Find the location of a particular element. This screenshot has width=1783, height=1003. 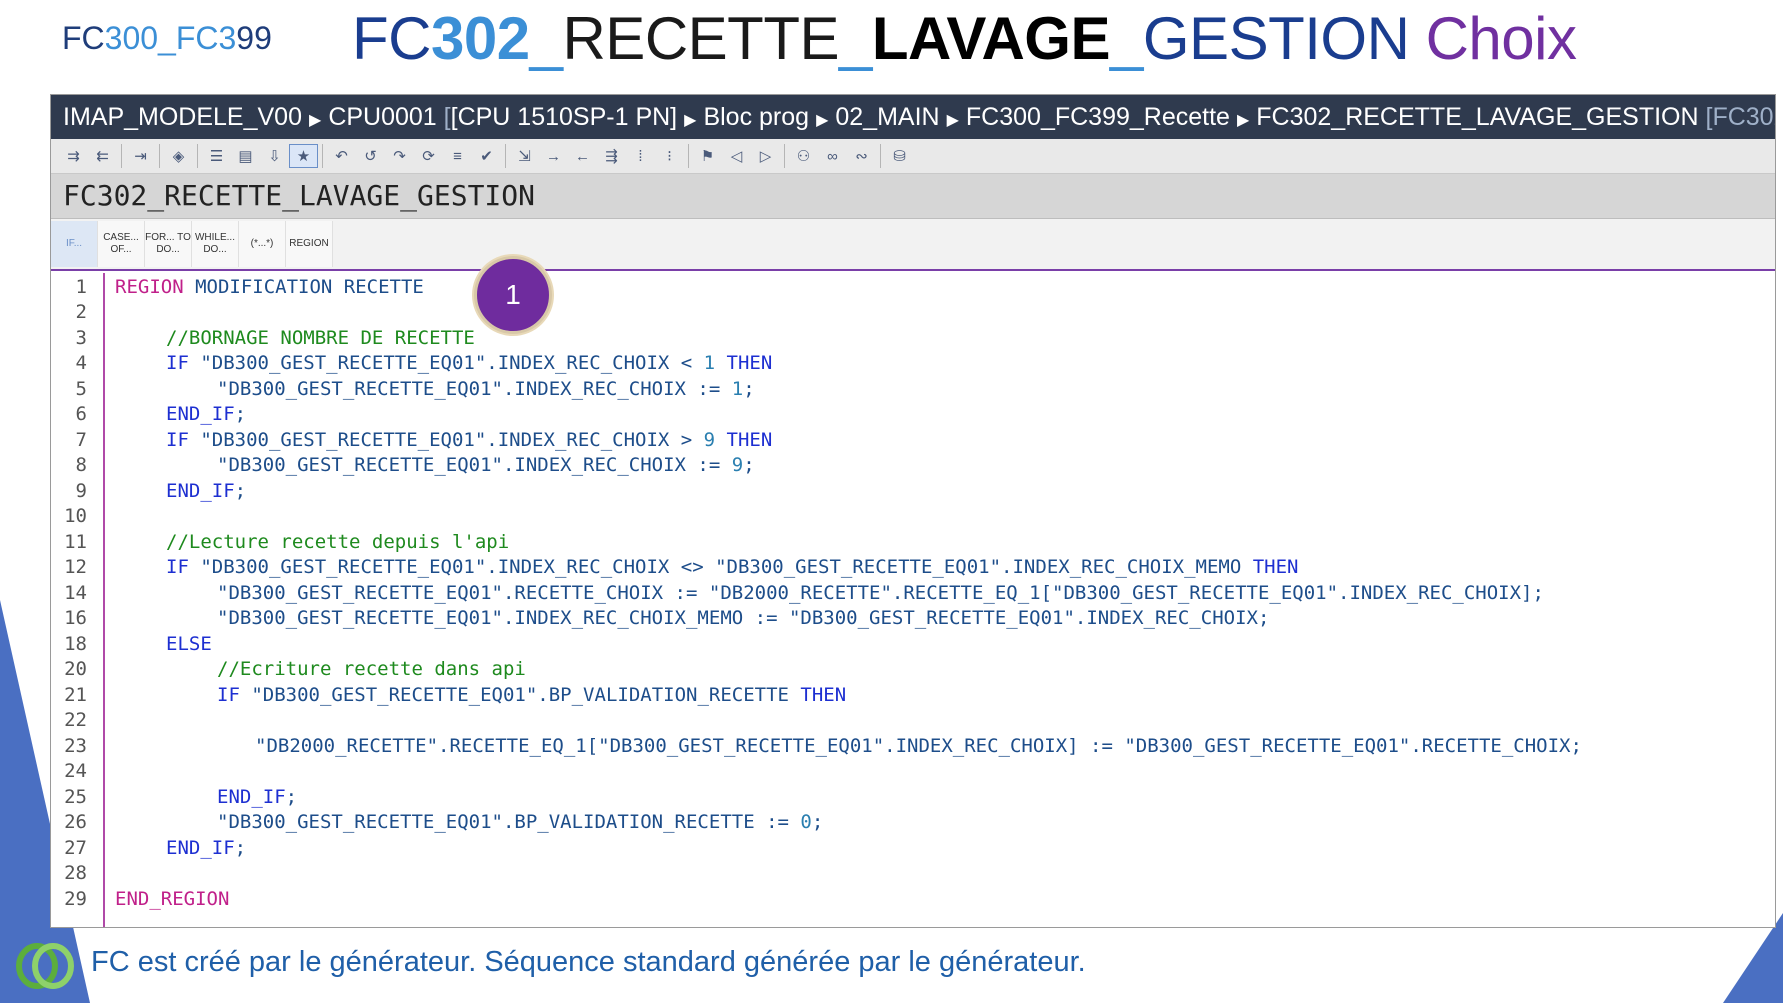

breadcrumb-program-blocks: Bloc prog is located at coordinates (756, 117).